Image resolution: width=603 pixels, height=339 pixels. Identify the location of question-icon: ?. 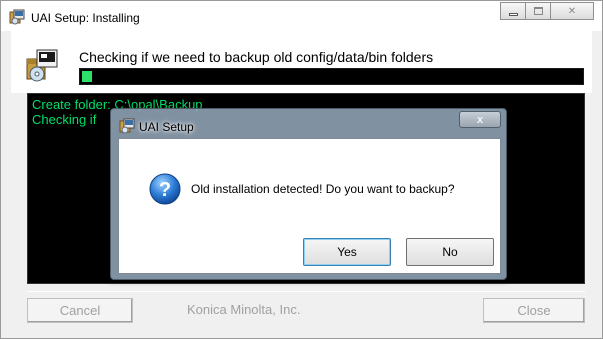
(165, 189).